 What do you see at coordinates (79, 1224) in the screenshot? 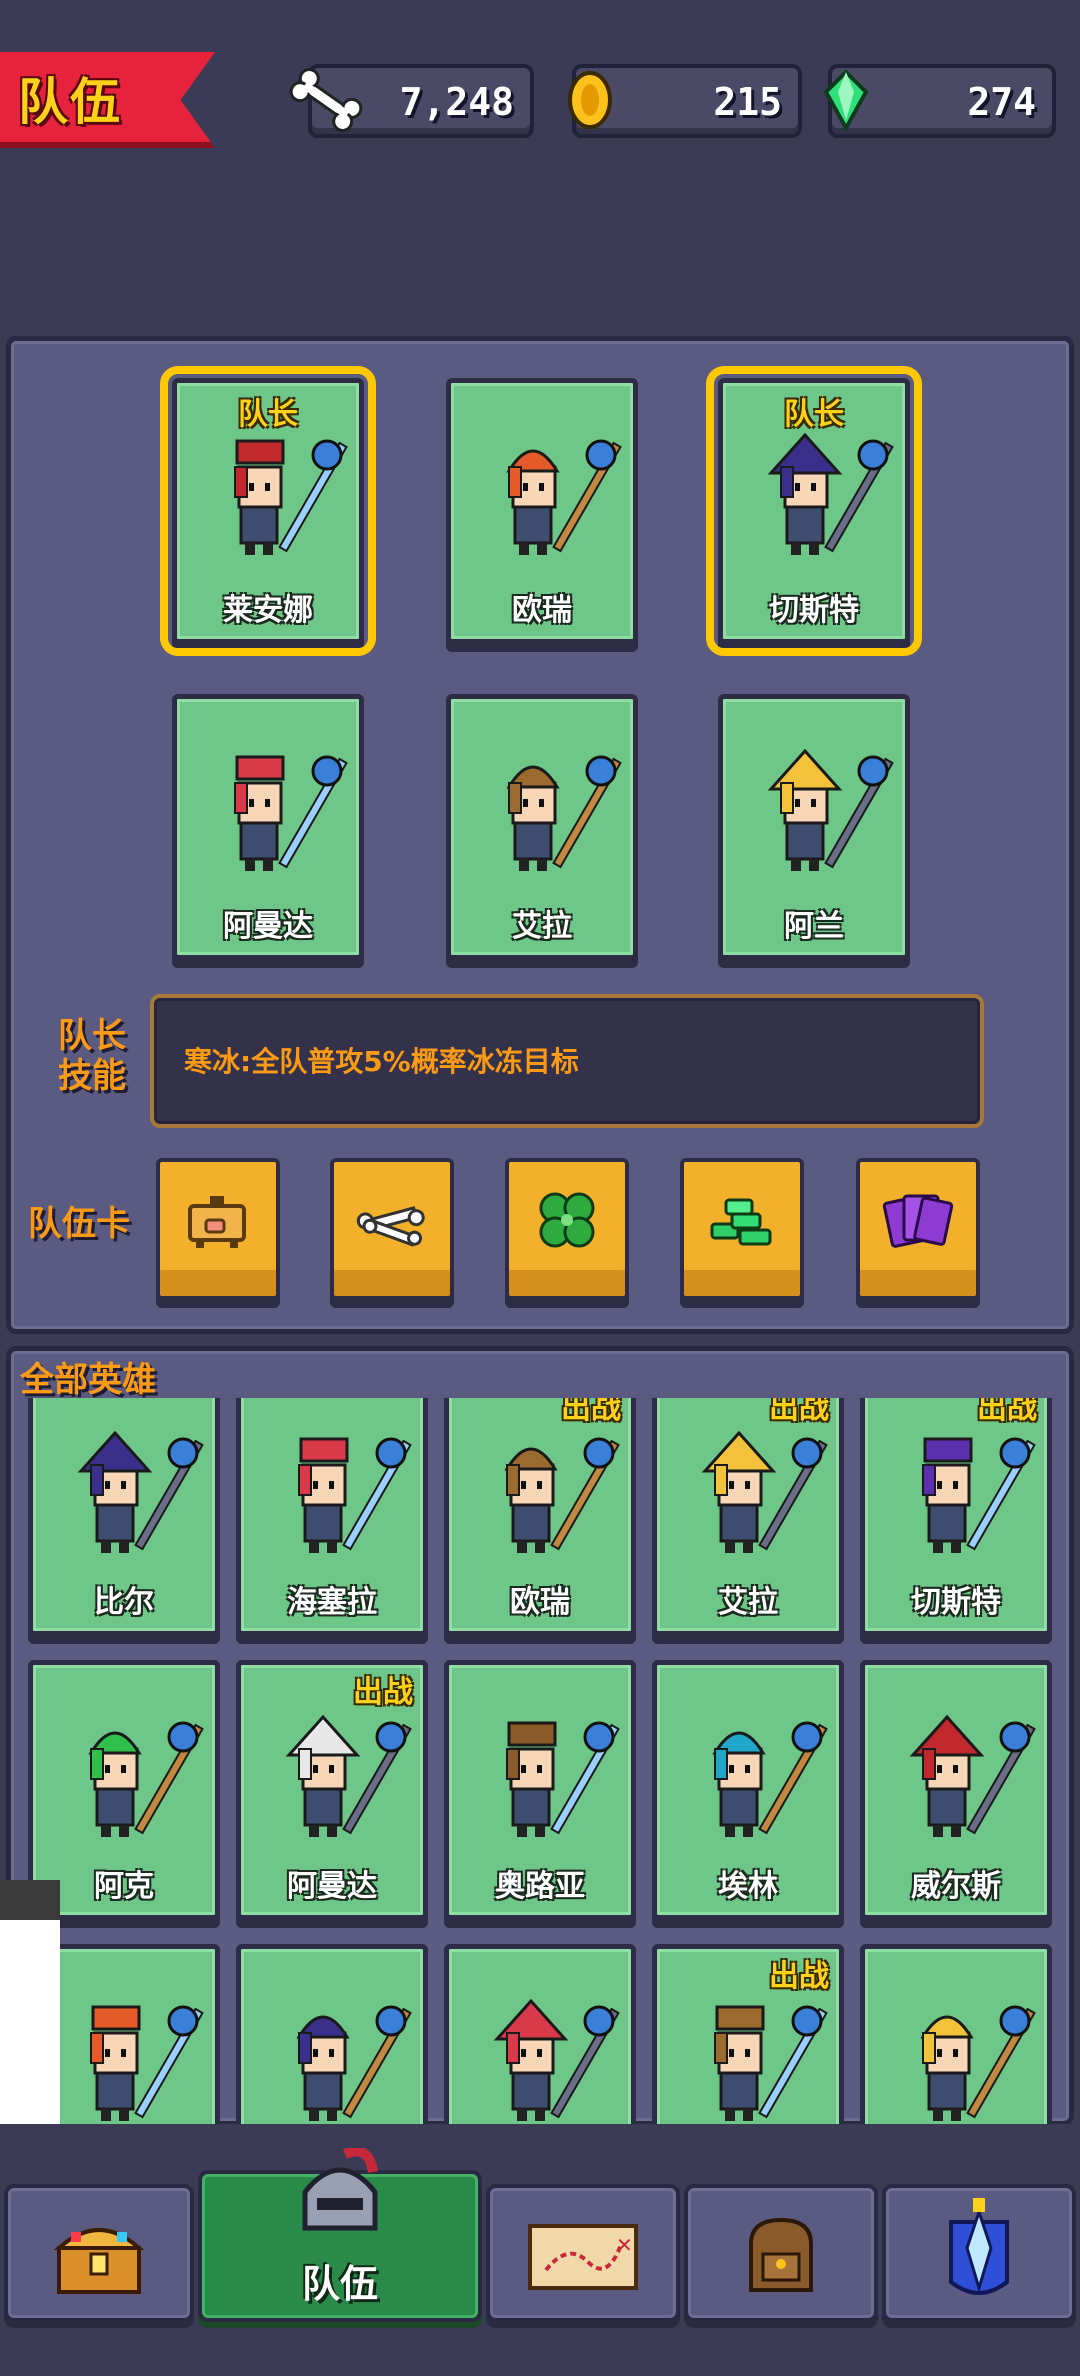
I see `team-cards-label: 队伍卡` at bounding box center [79, 1224].